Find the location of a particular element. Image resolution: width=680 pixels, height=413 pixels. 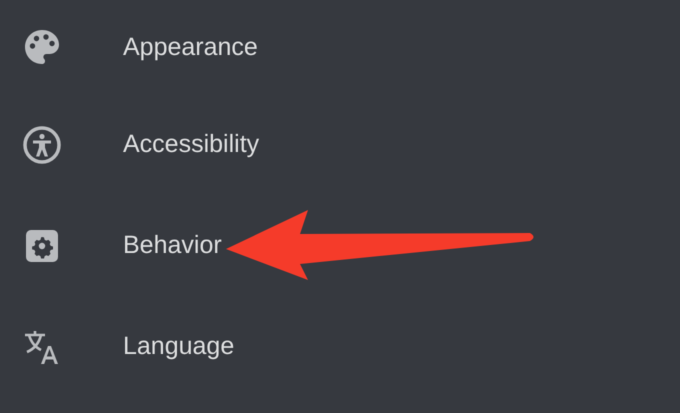

settings-item: Appearance is located at coordinates (190, 47).